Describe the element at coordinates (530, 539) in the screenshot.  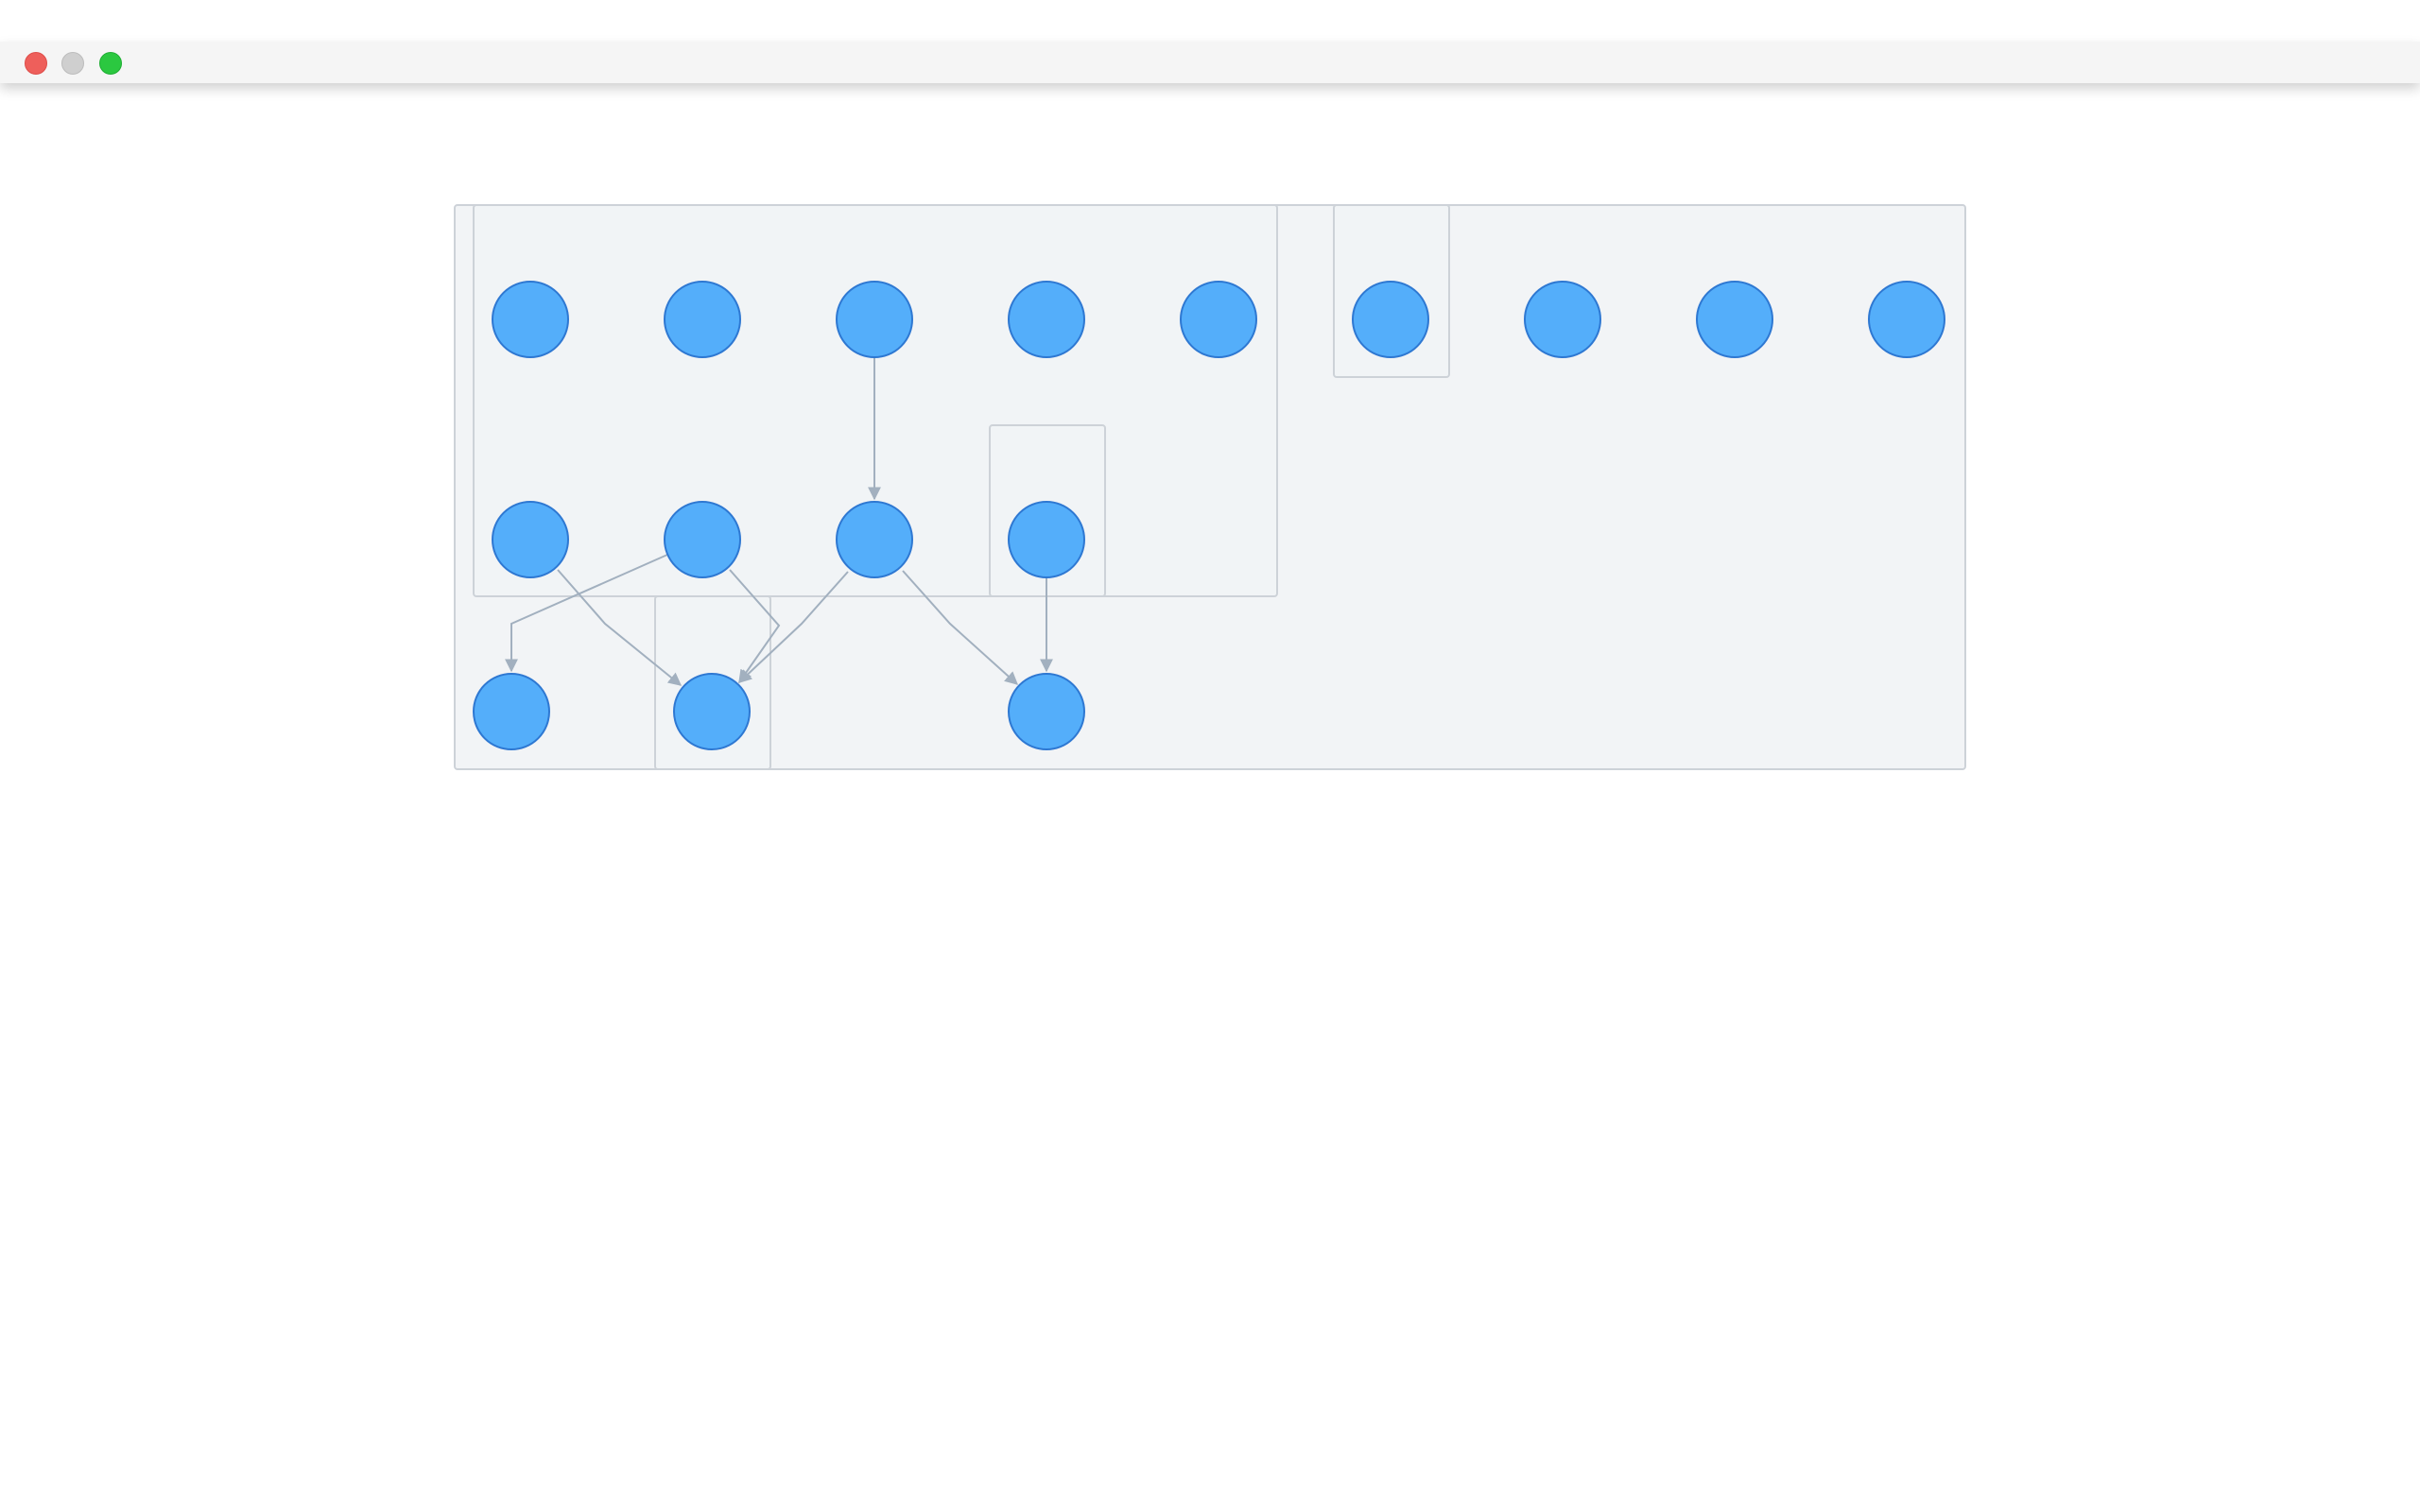
I see `node-n10` at that location.